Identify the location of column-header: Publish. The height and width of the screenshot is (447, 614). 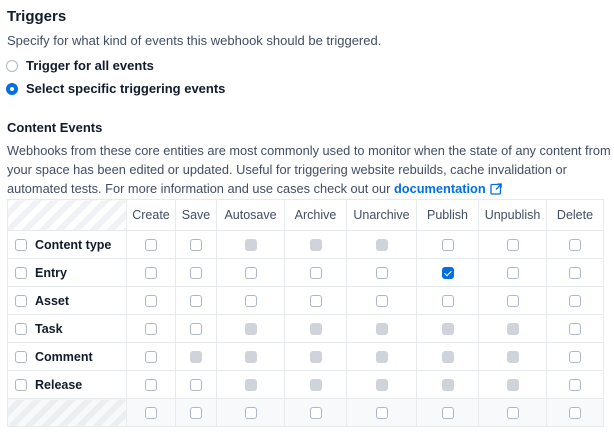
(447, 215).